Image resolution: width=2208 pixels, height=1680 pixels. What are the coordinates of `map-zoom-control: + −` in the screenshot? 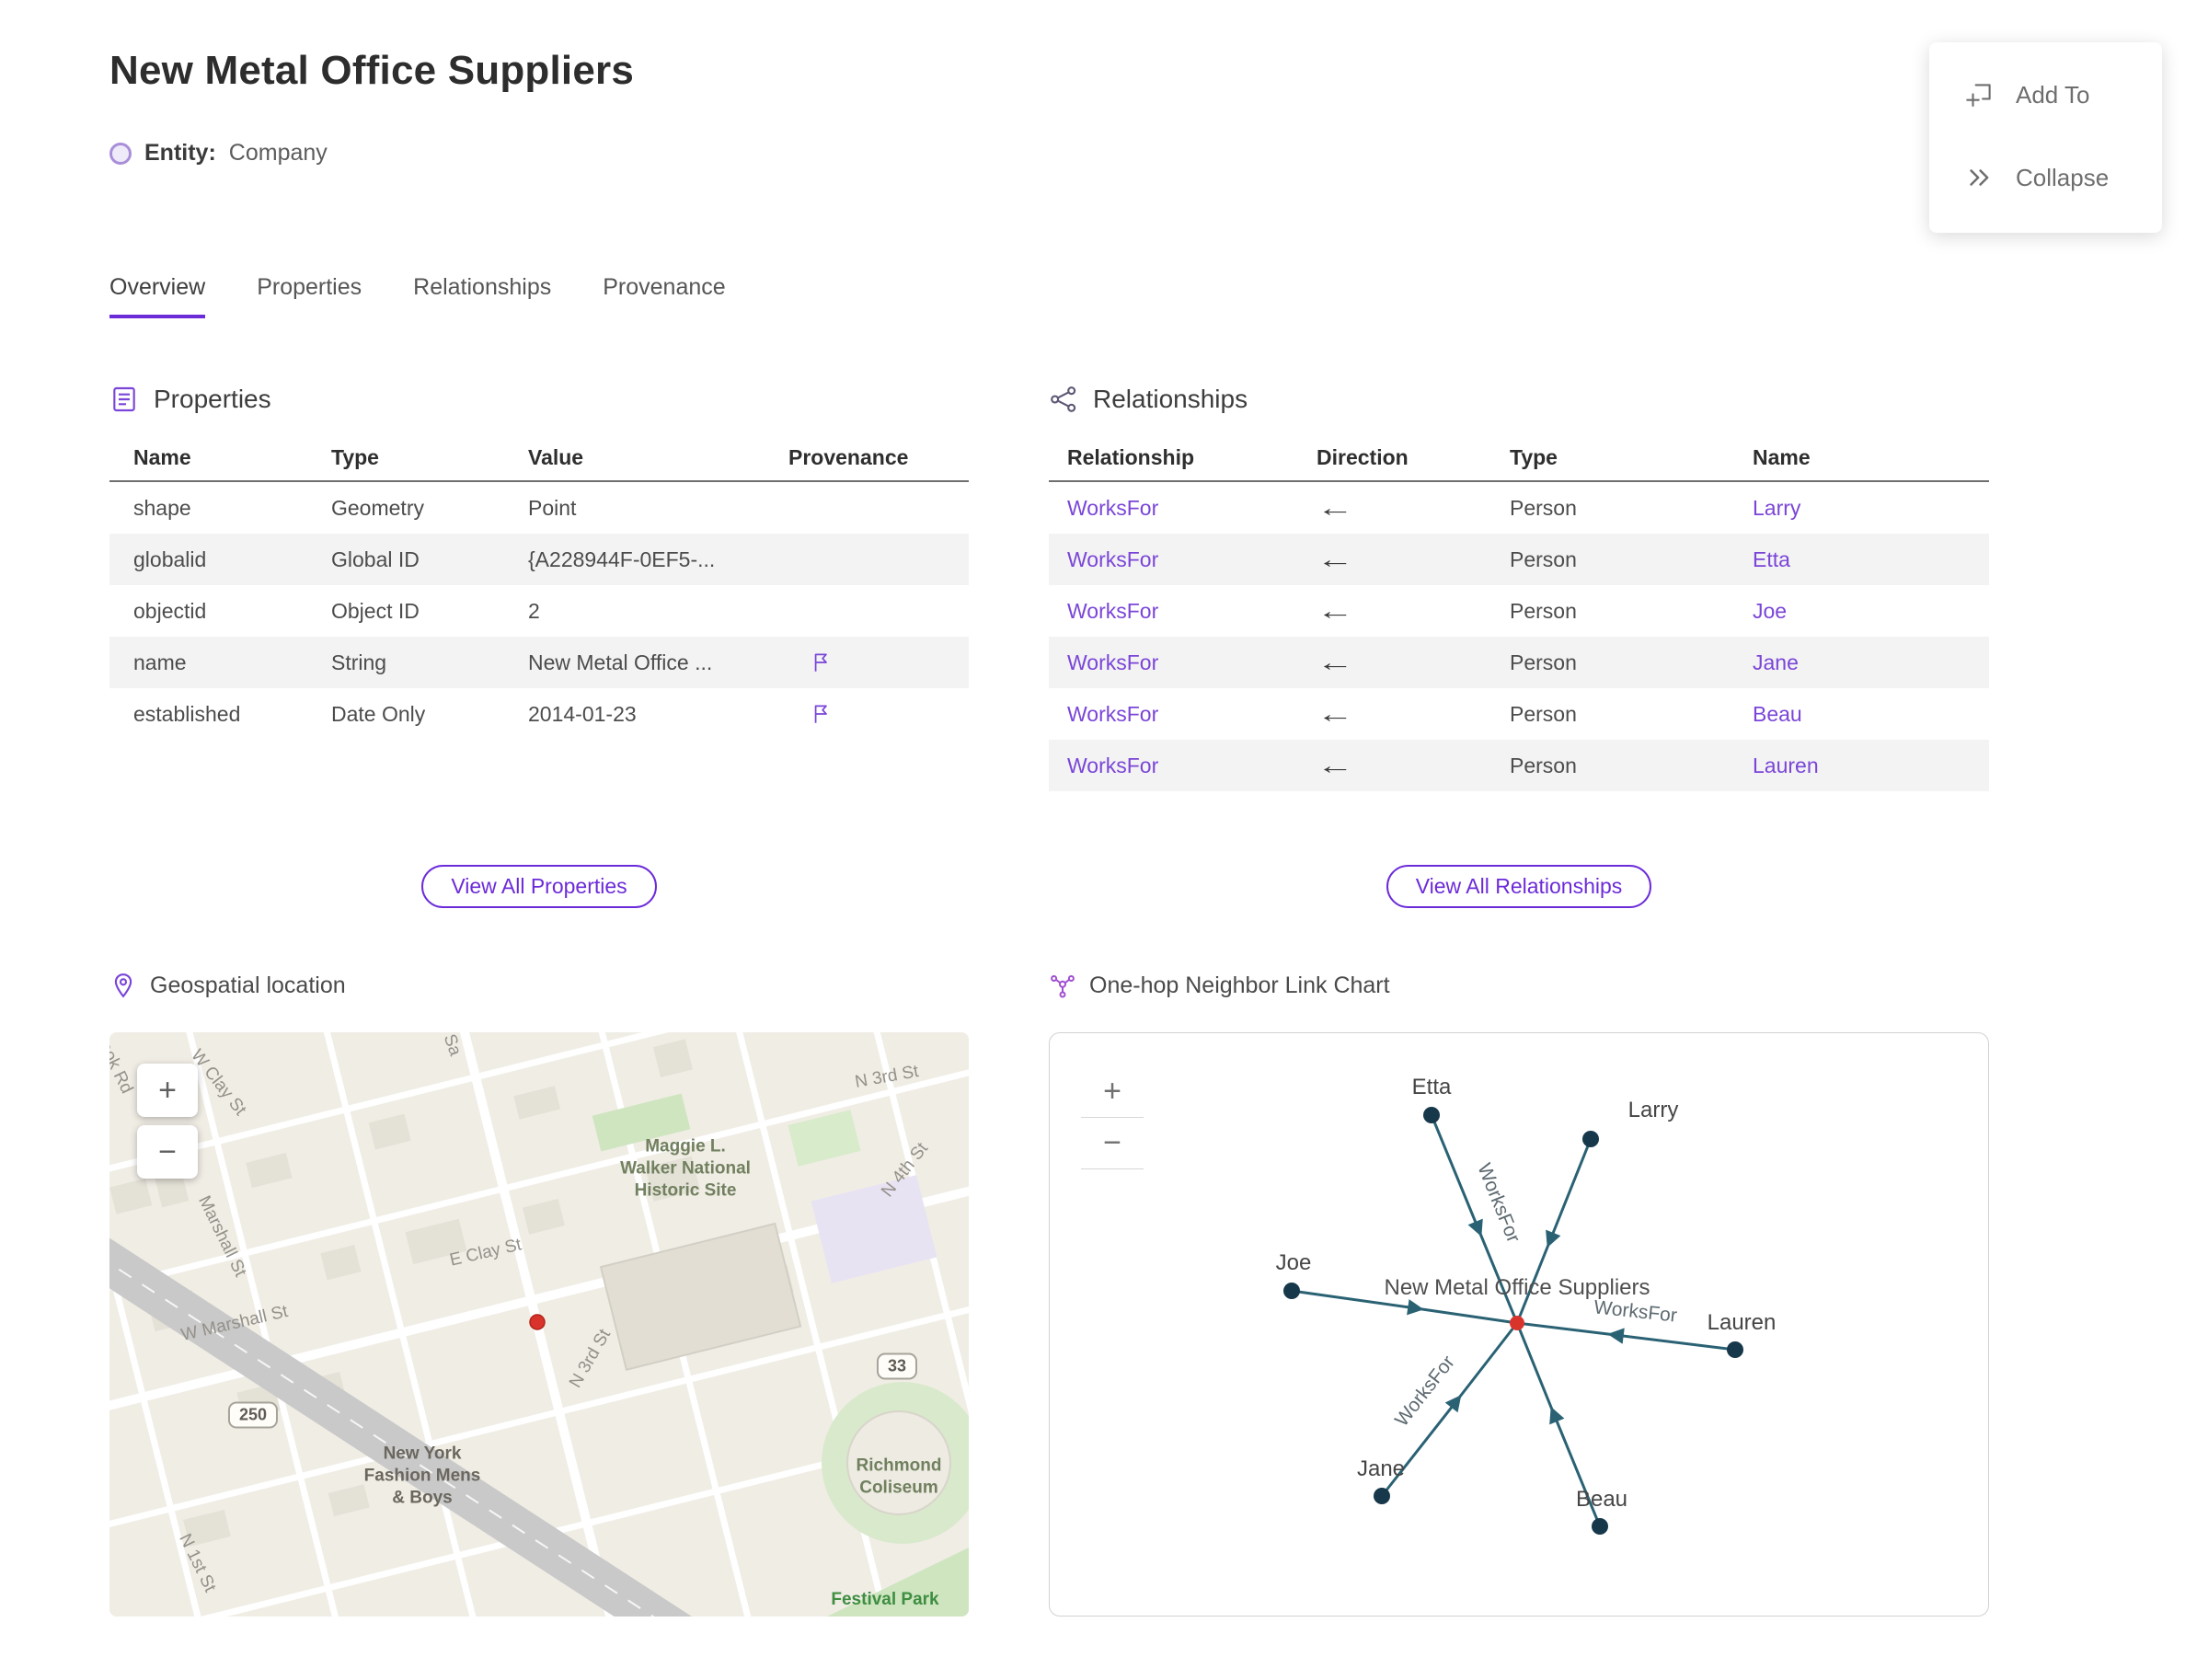 It's located at (167, 1125).